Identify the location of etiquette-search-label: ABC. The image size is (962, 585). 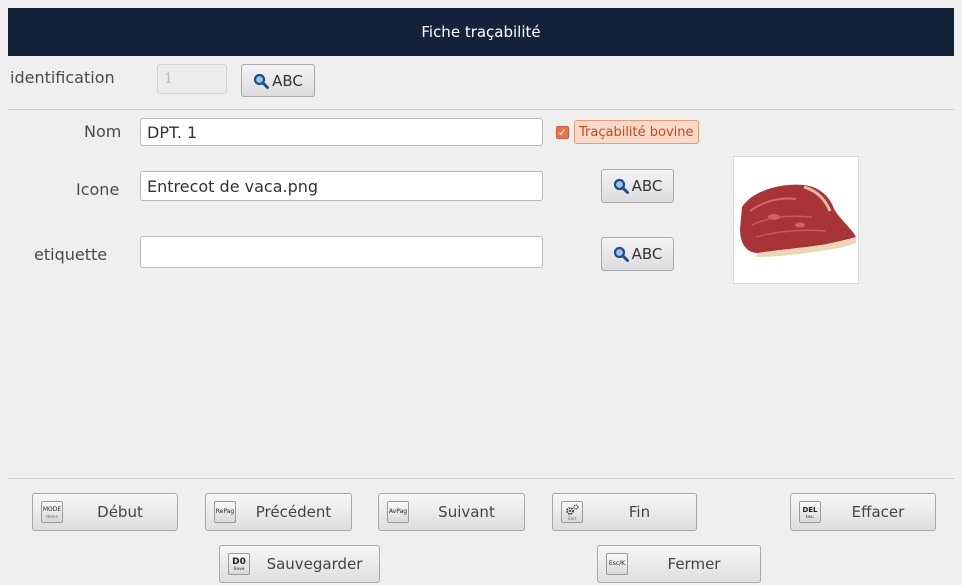
(647, 254).